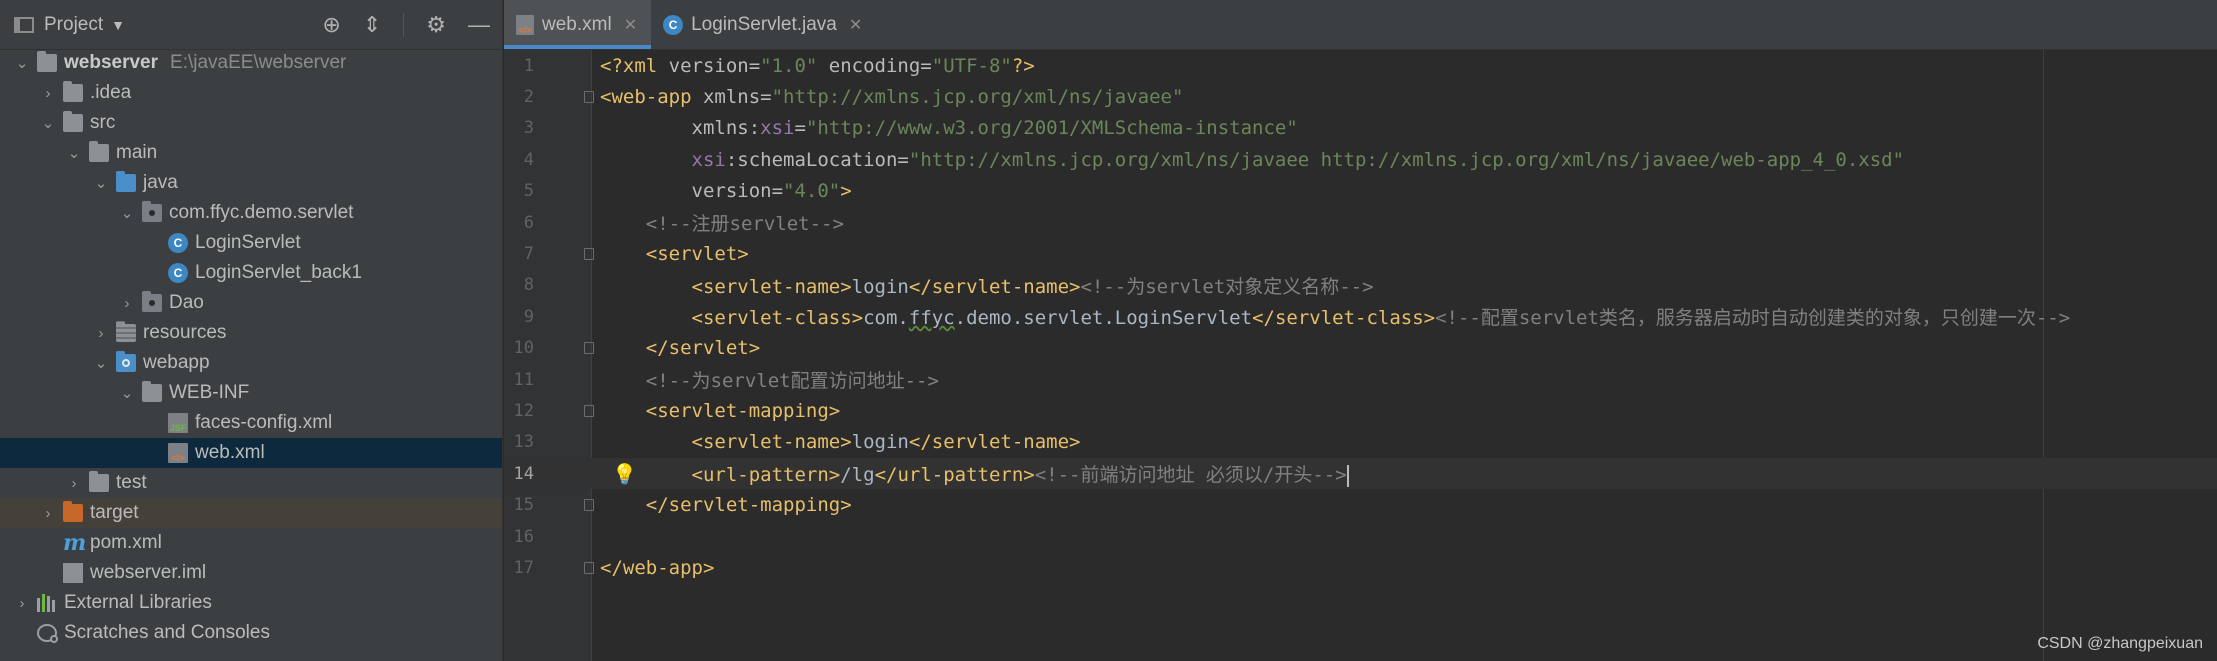  Describe the element at coordinates (114, 512) in the screenshot. I see `tree-item-label: target` at that location.